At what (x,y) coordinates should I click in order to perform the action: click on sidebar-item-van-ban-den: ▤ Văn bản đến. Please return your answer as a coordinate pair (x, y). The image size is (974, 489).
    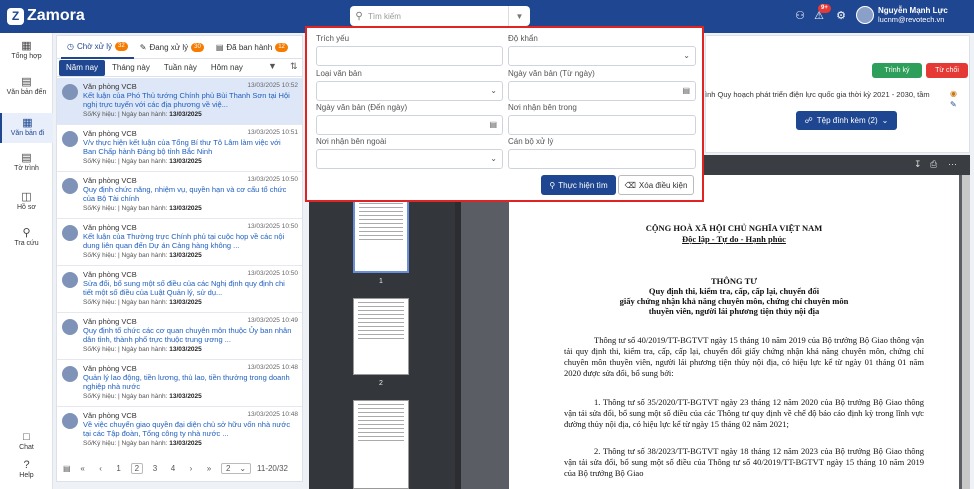
    Looking at the image, I should click on (26, 89).